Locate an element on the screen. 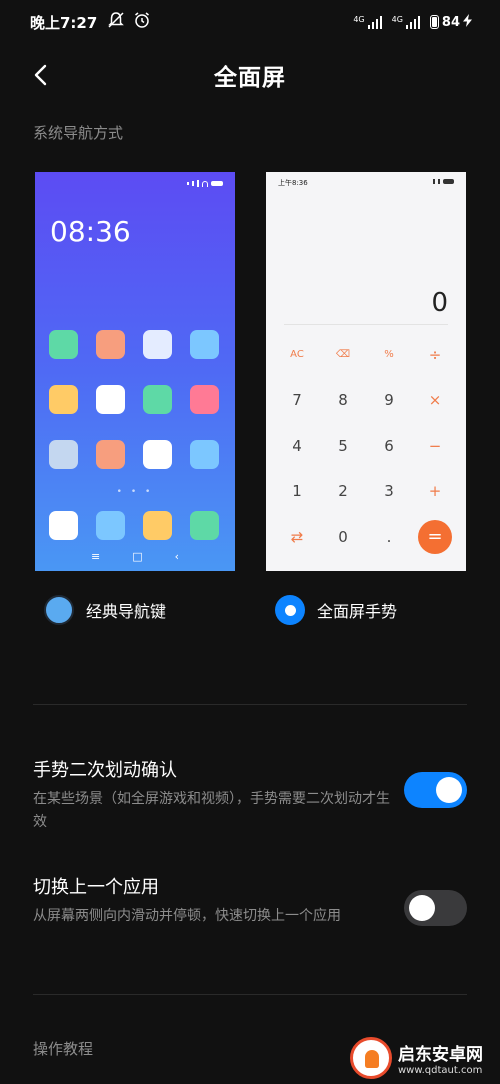 Image resolution: width=500 pixels, height=1084 pixels. calculator-key: = is located at coordinates (435, 536).